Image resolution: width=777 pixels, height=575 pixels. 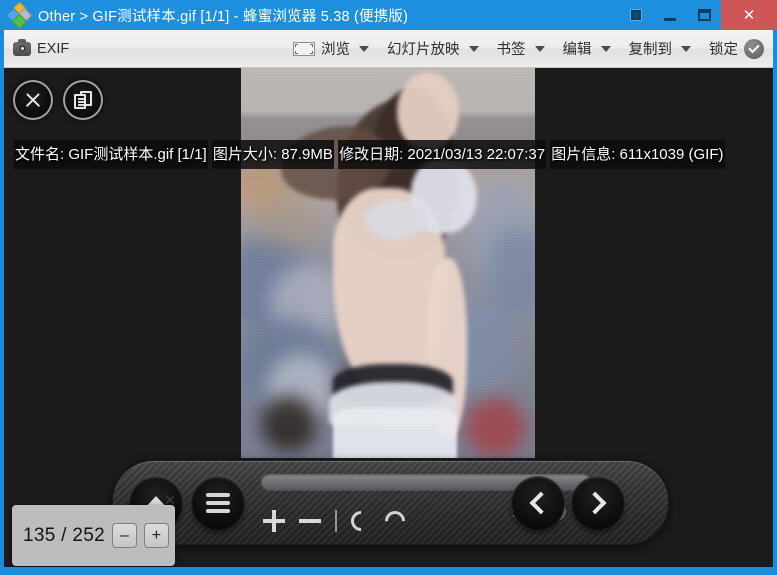 I want to click on toolbar-browse-label: 浏览, so click(x=335, y=50).